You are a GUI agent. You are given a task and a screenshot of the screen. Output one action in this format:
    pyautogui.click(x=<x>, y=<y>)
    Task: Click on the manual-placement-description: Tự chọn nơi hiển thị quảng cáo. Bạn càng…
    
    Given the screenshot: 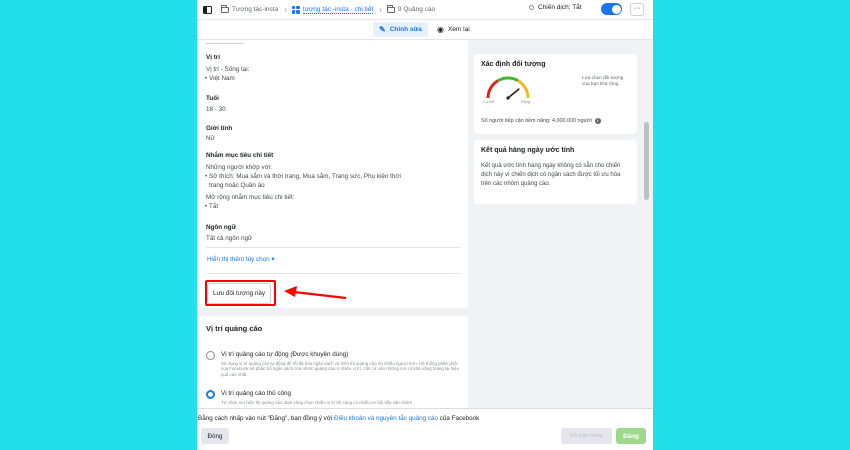 What is the action you would take?
    pyautogui.click(x=317, y=402)
    